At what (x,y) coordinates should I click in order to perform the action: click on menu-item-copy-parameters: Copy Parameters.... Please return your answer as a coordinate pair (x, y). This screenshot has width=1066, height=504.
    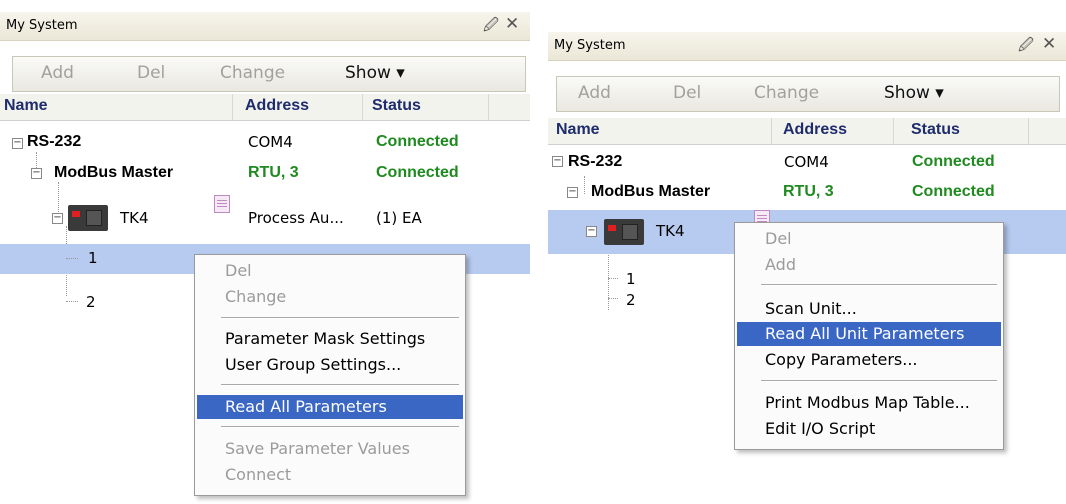
    Looking at the image, I should click on (869, 360).